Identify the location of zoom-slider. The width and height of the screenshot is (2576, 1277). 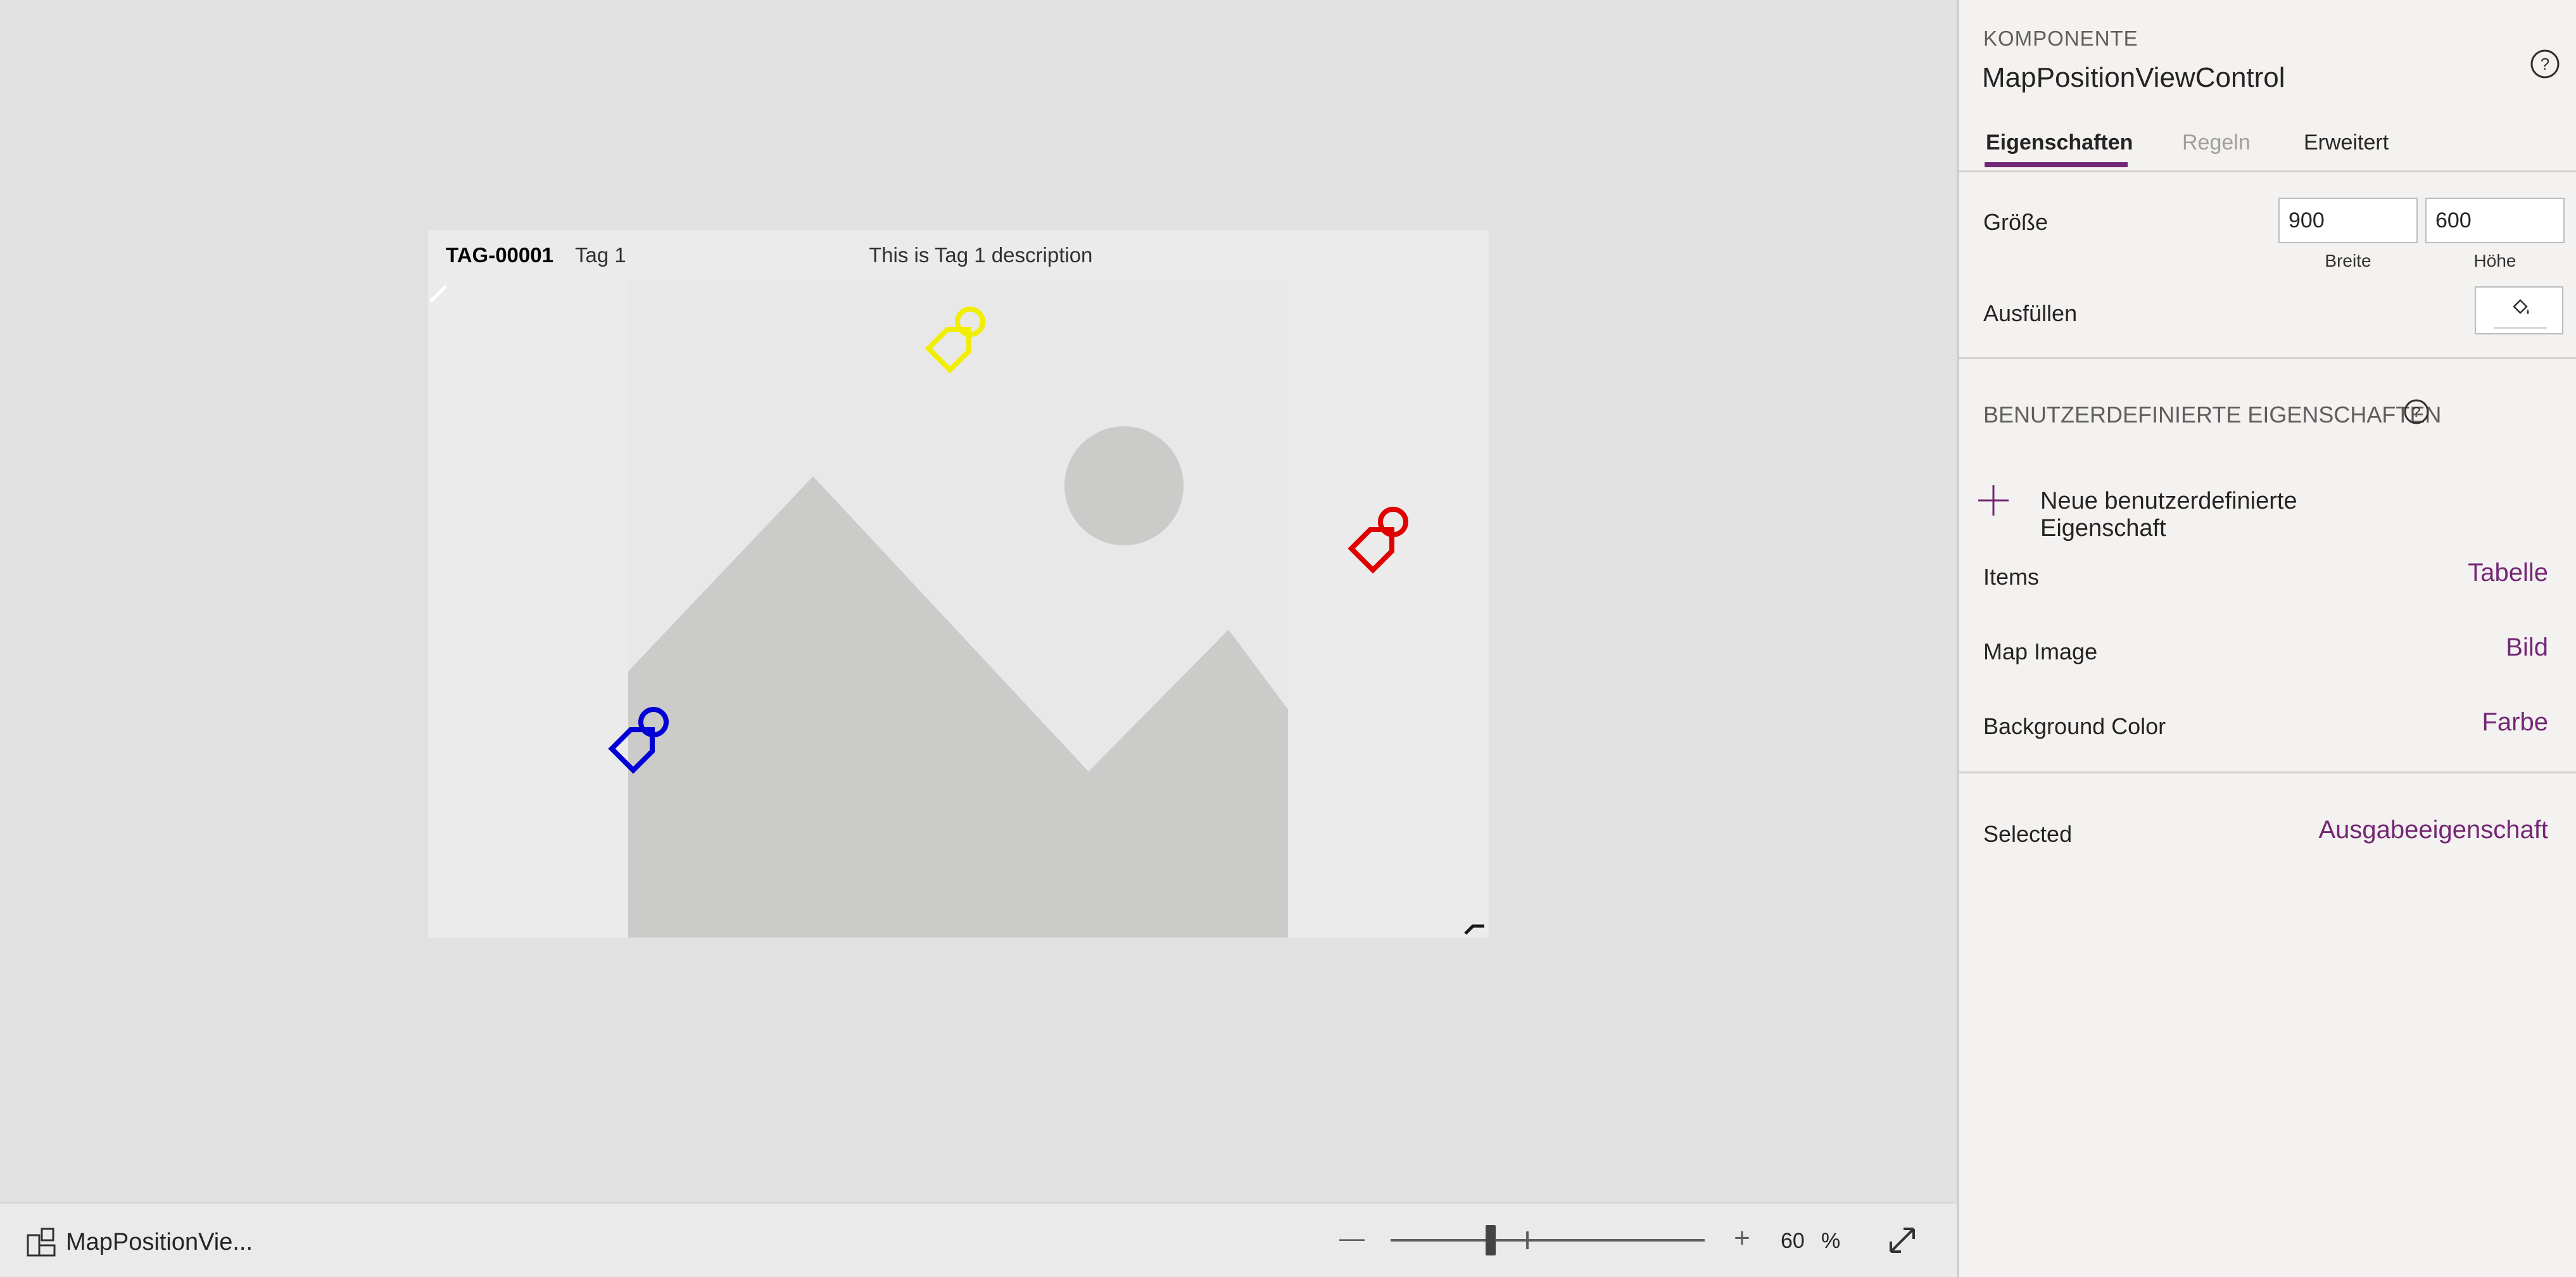
(1548, 1240).